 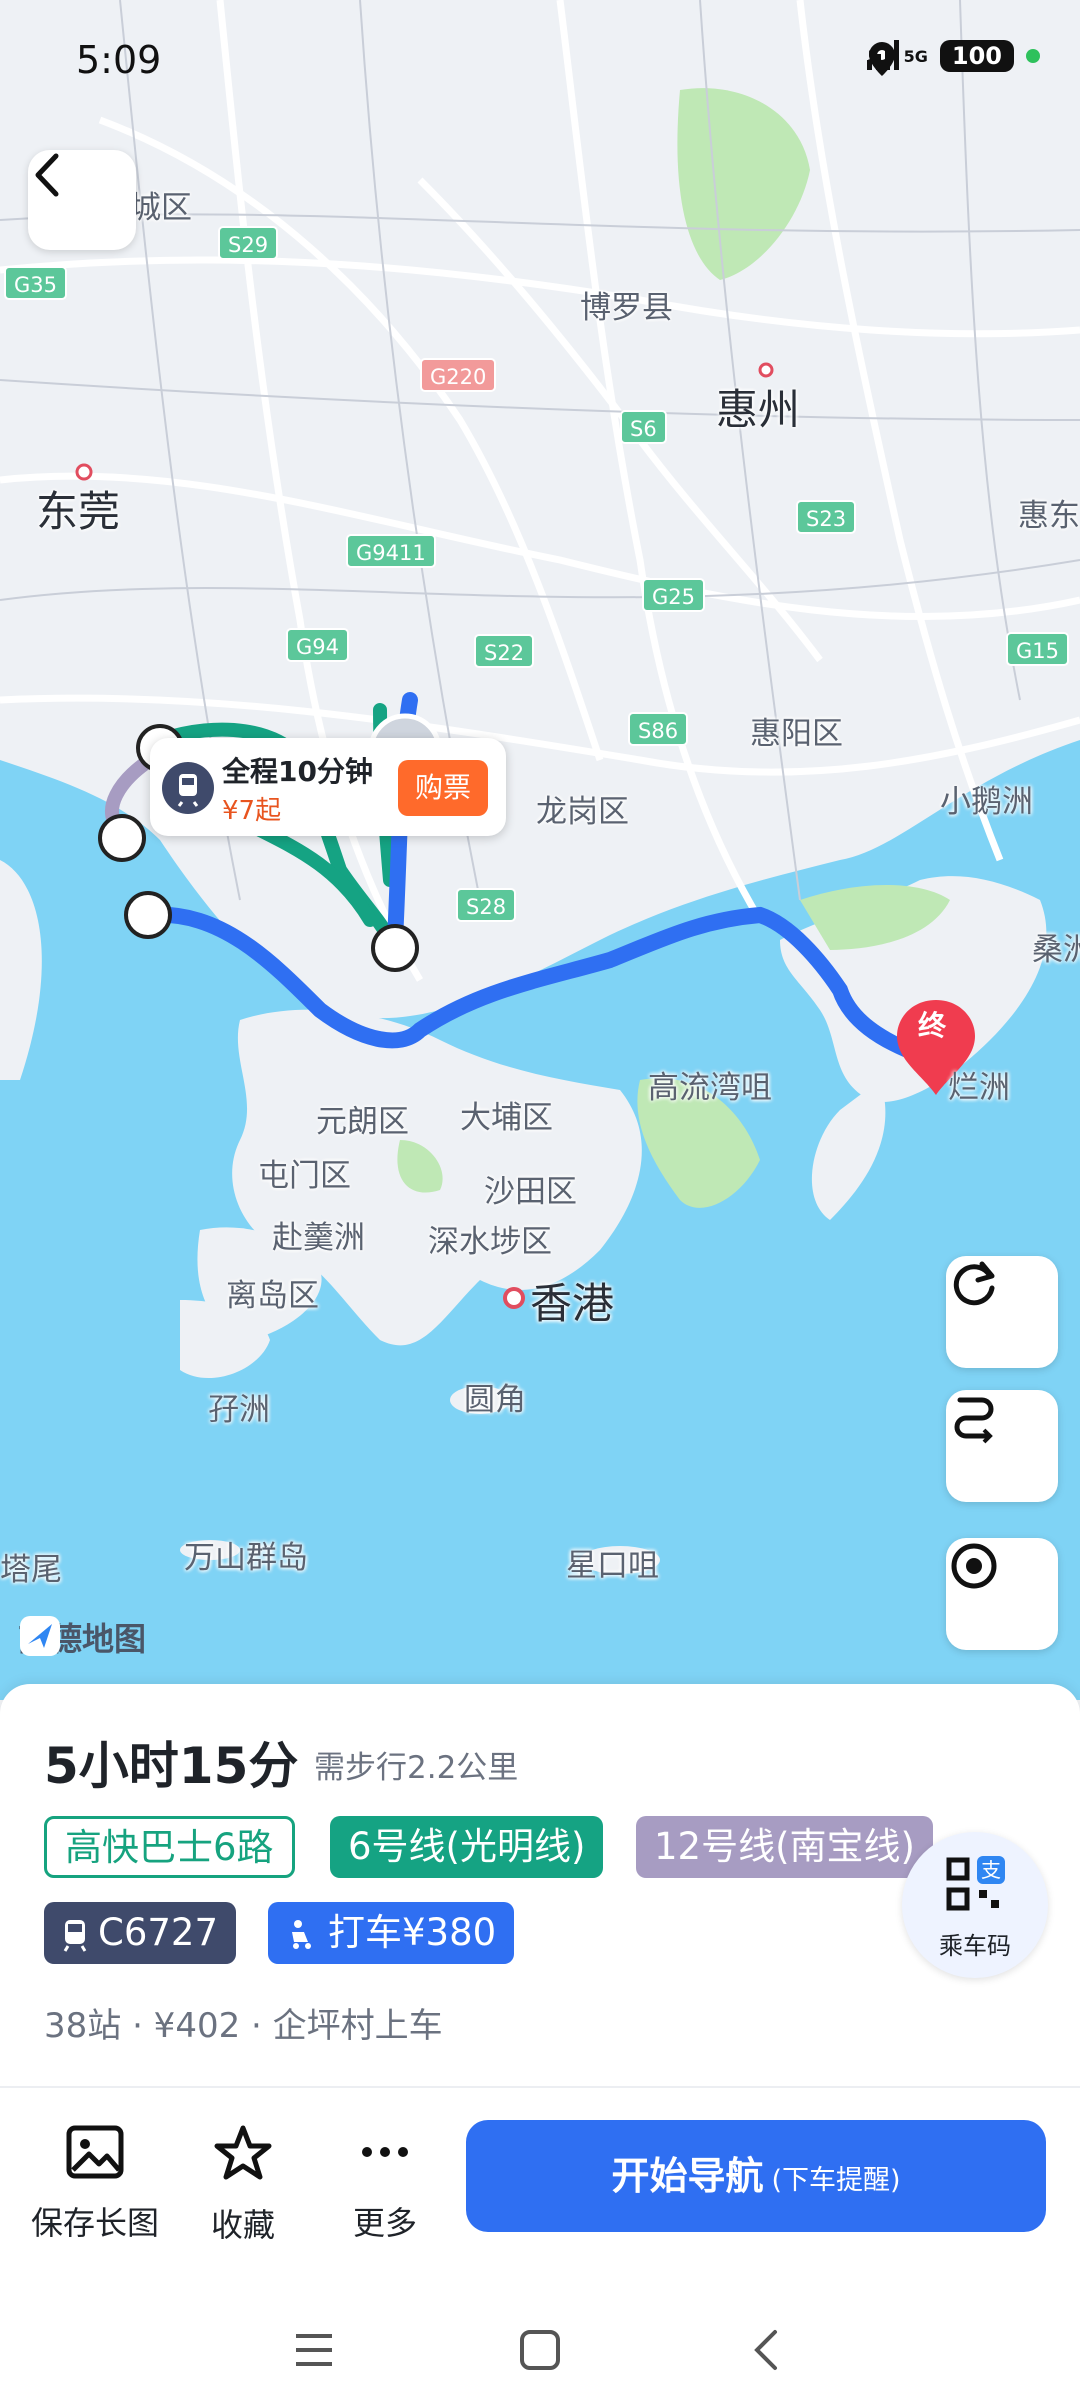 I want to click on road-shield: G220, so click(x=458, y=375).